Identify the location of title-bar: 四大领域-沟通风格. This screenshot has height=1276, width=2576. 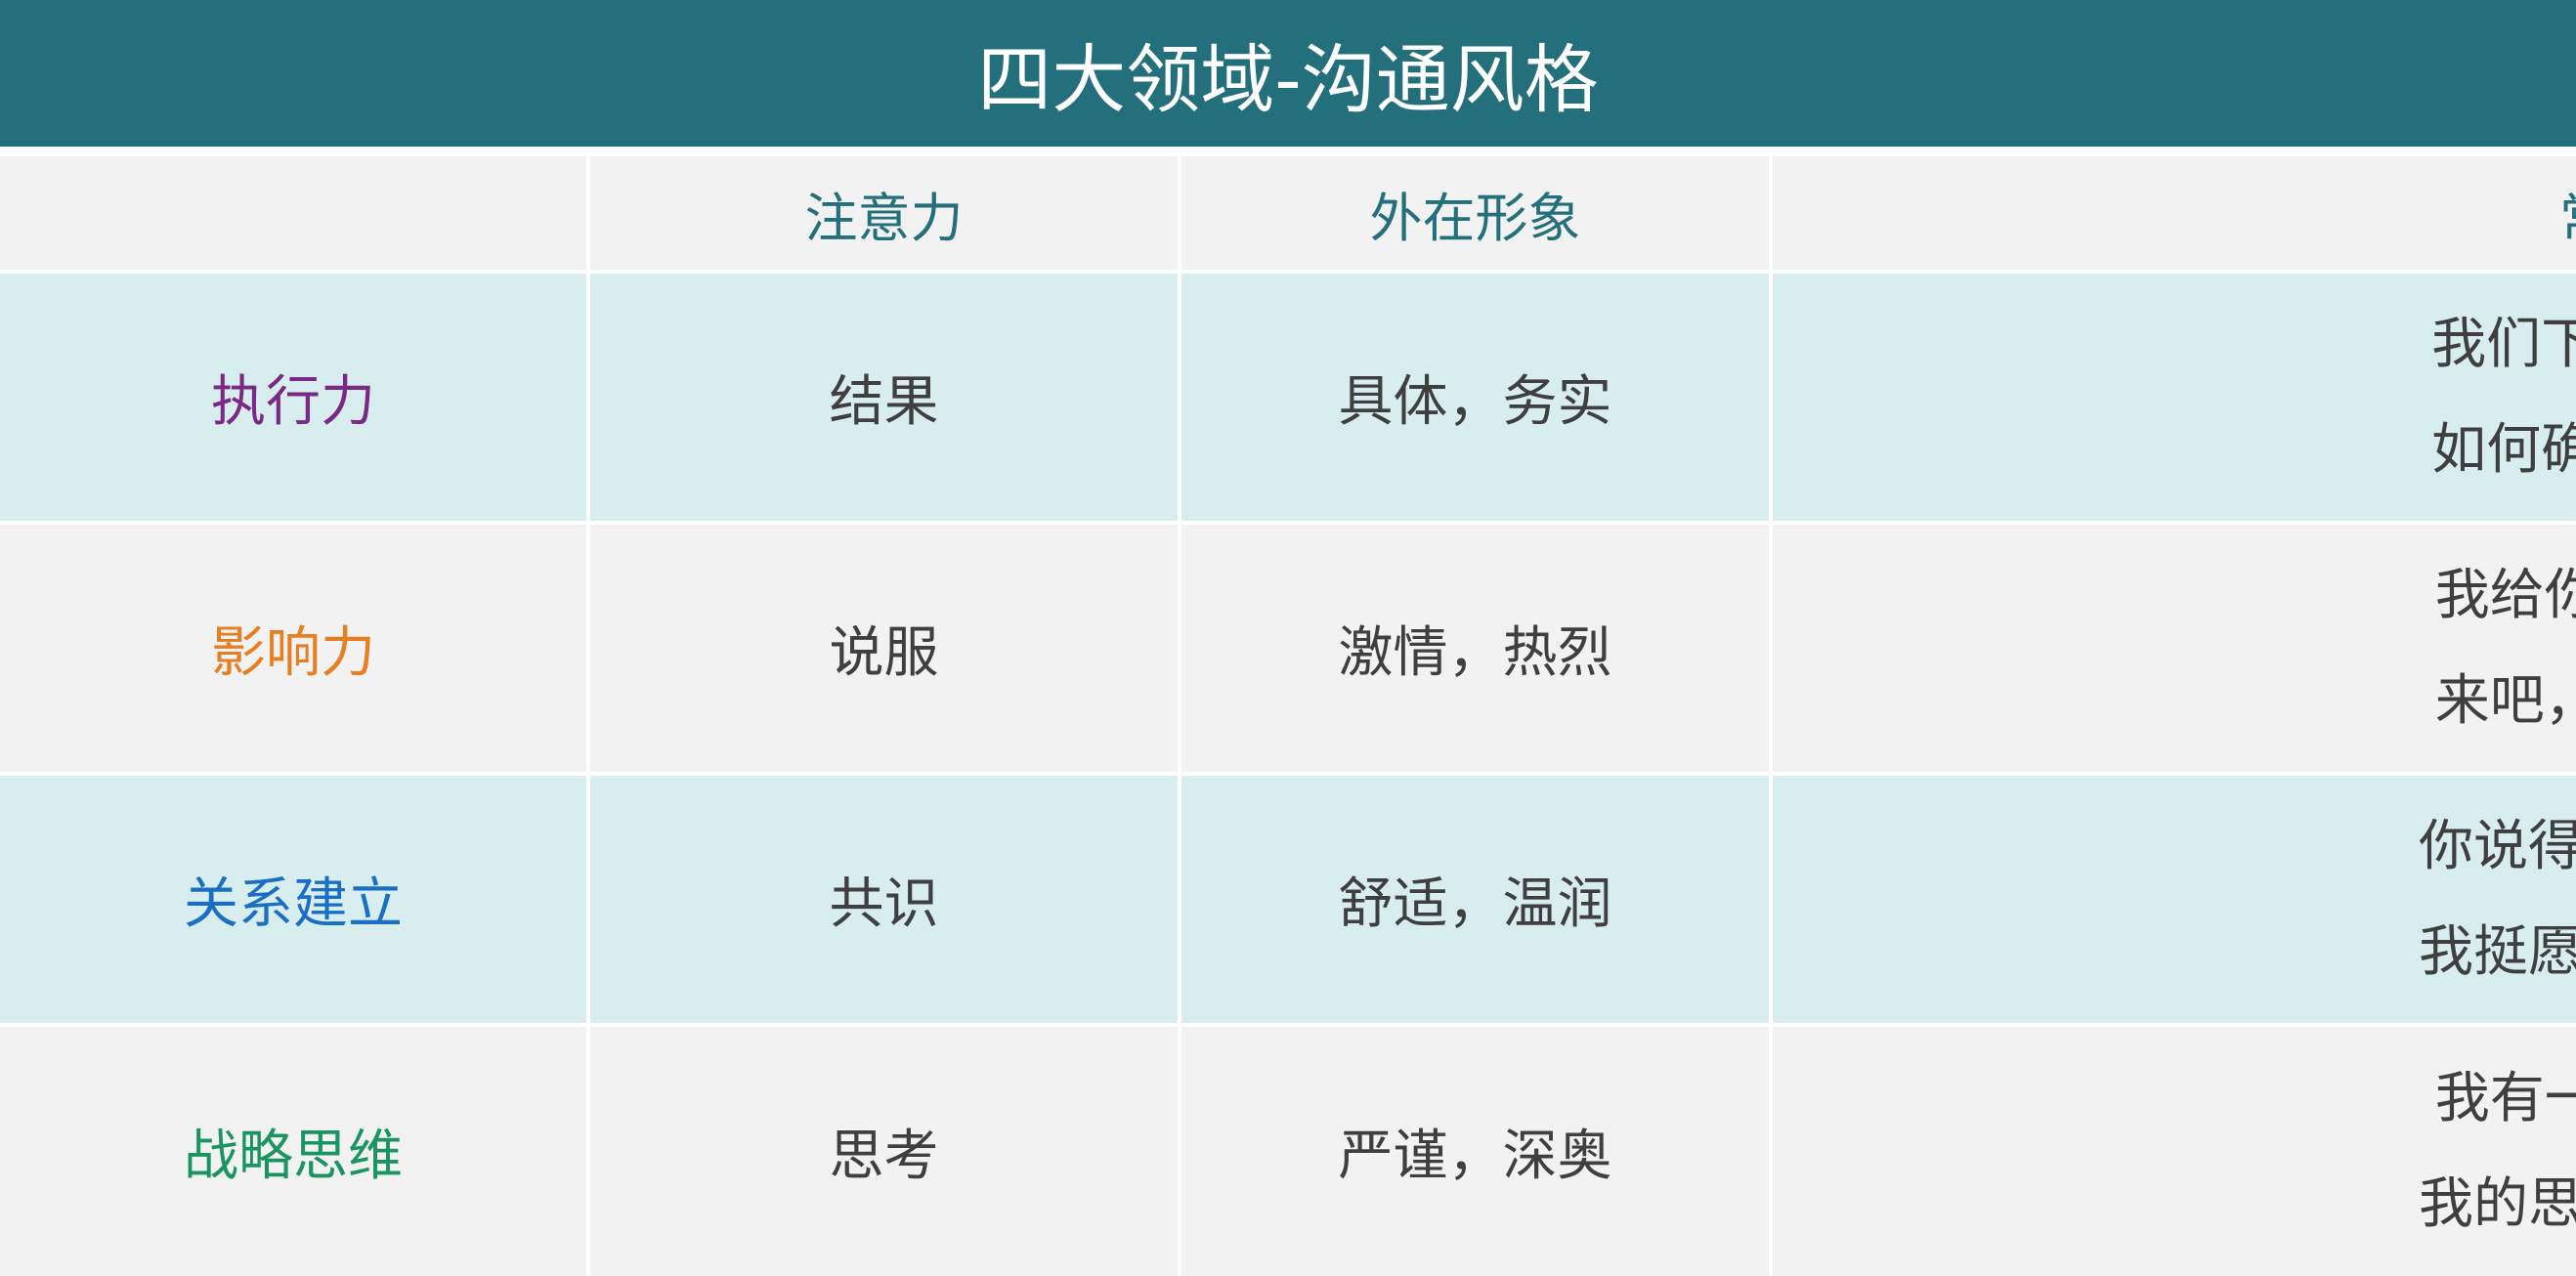
(1288, 73).